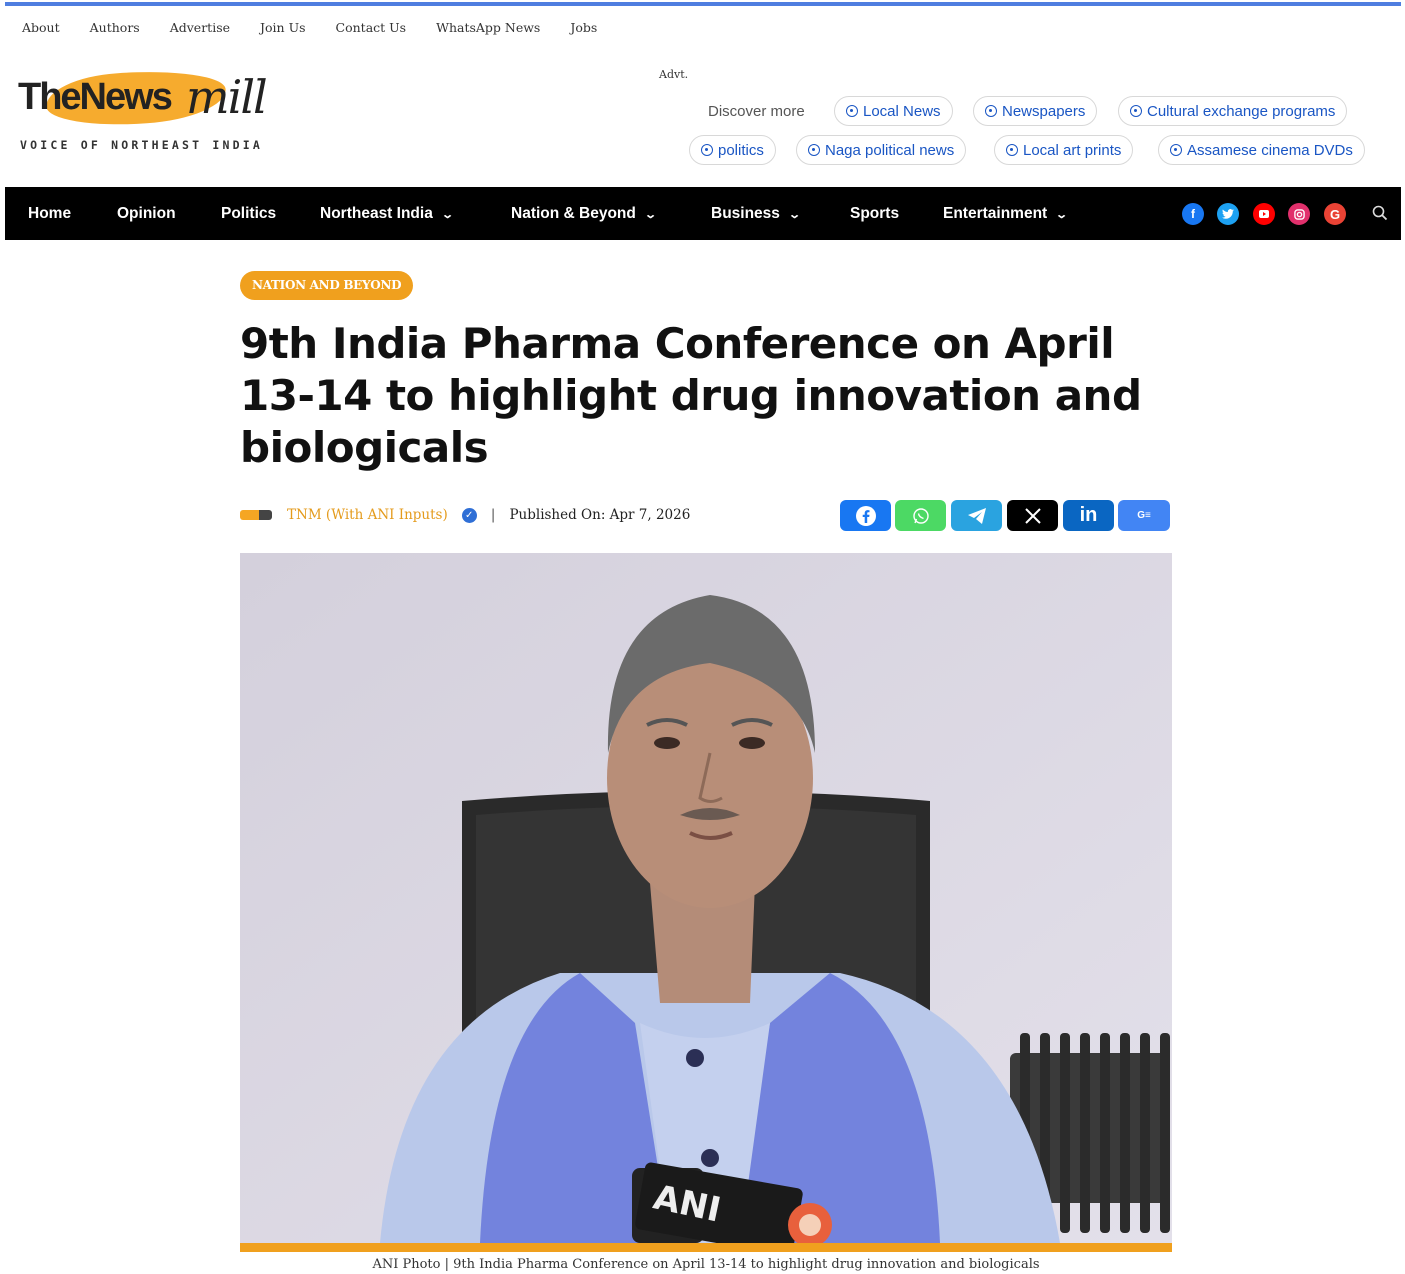 The width and height of the screenshot is (1405, 1274). I want to click on discover-more-label: Discover more, so click(756, 111).